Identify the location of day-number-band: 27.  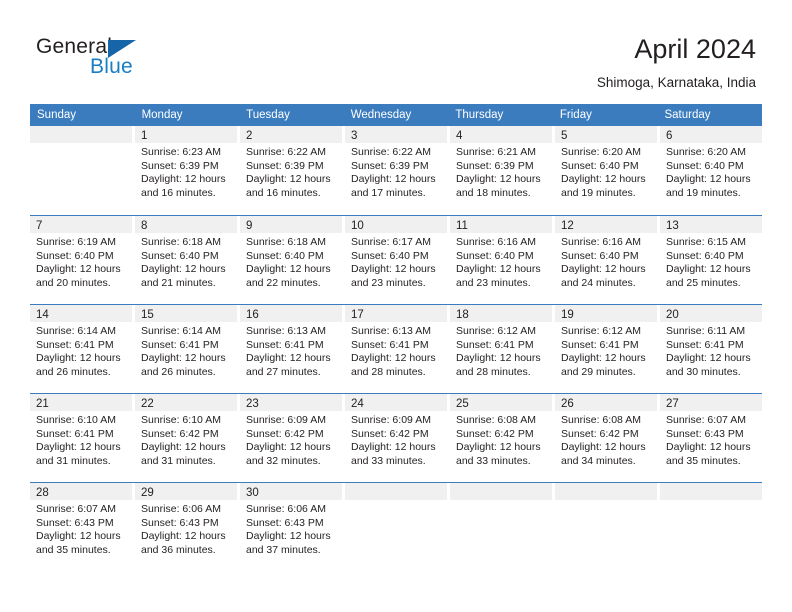
(711, 402).